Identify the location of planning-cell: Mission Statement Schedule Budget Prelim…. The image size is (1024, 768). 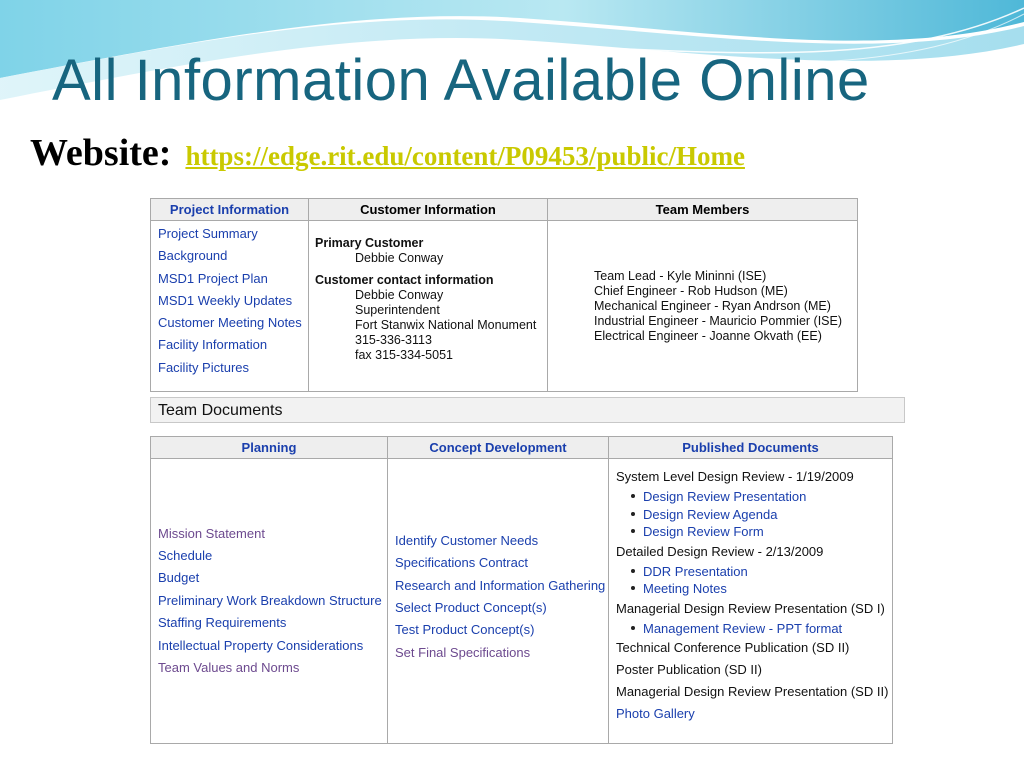
(269, 601).